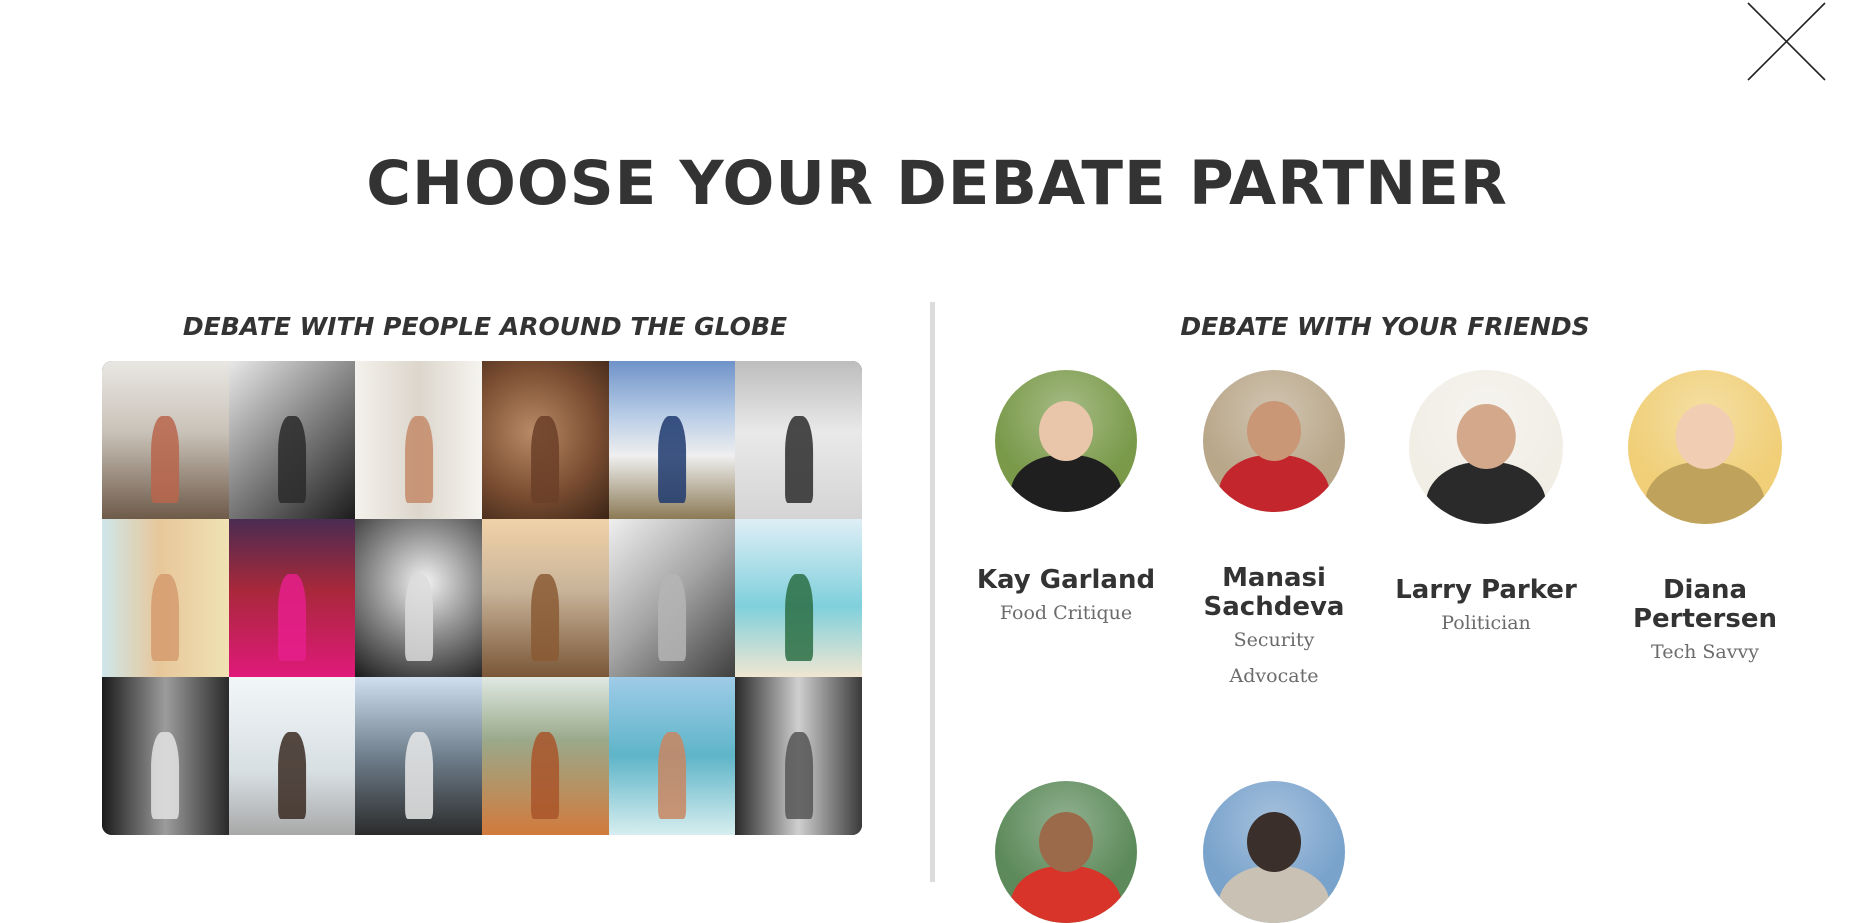  Describe the element at coordinates (1274, 532) in the screenshot. I see `friend-card: Manasi Sachdeva Security Advocate` at that location.